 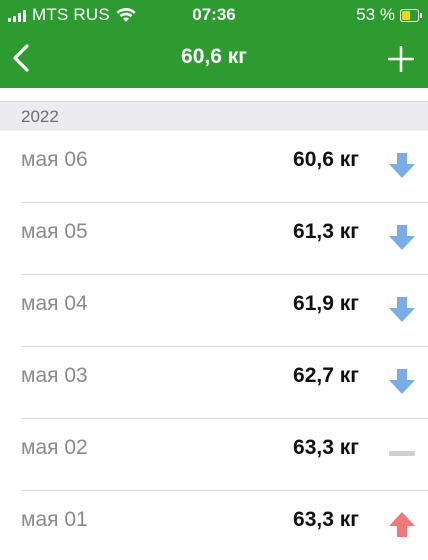 I want to click on list-item: мая 04 61,9 кг, so click(x=224, y=311).